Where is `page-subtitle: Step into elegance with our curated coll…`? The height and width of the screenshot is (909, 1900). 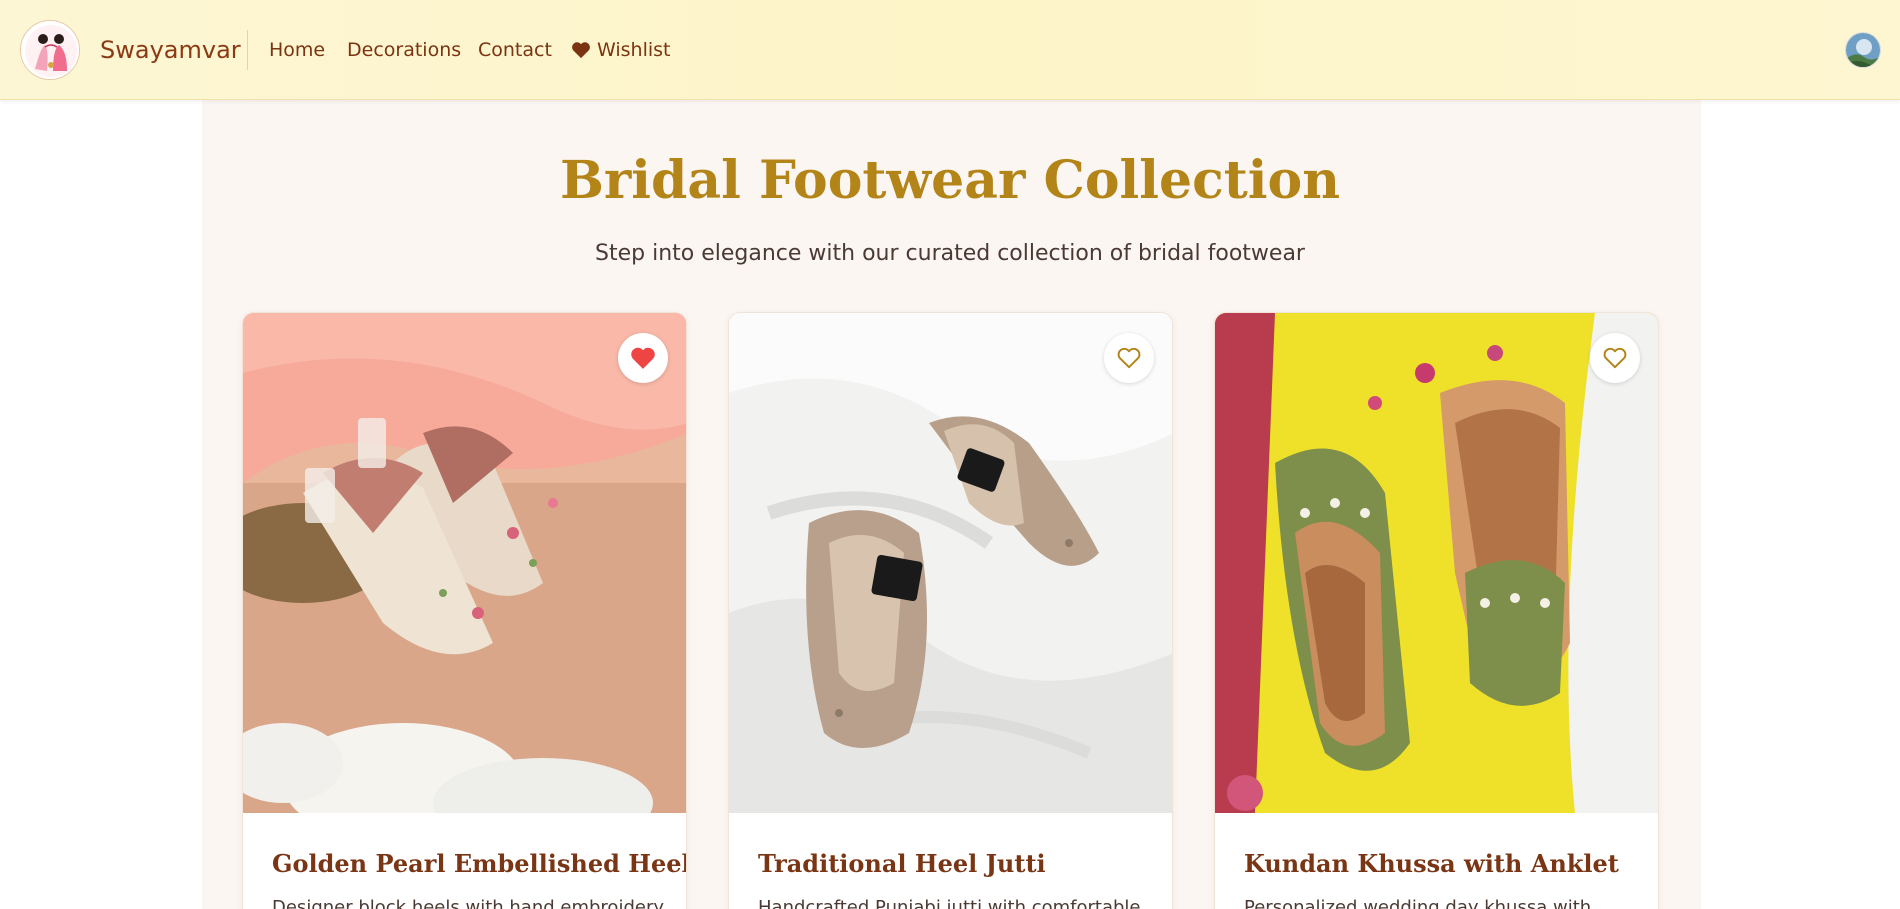
page-subtitle: Step into elegance with our curated coll… is located at coordinates (950, 253).